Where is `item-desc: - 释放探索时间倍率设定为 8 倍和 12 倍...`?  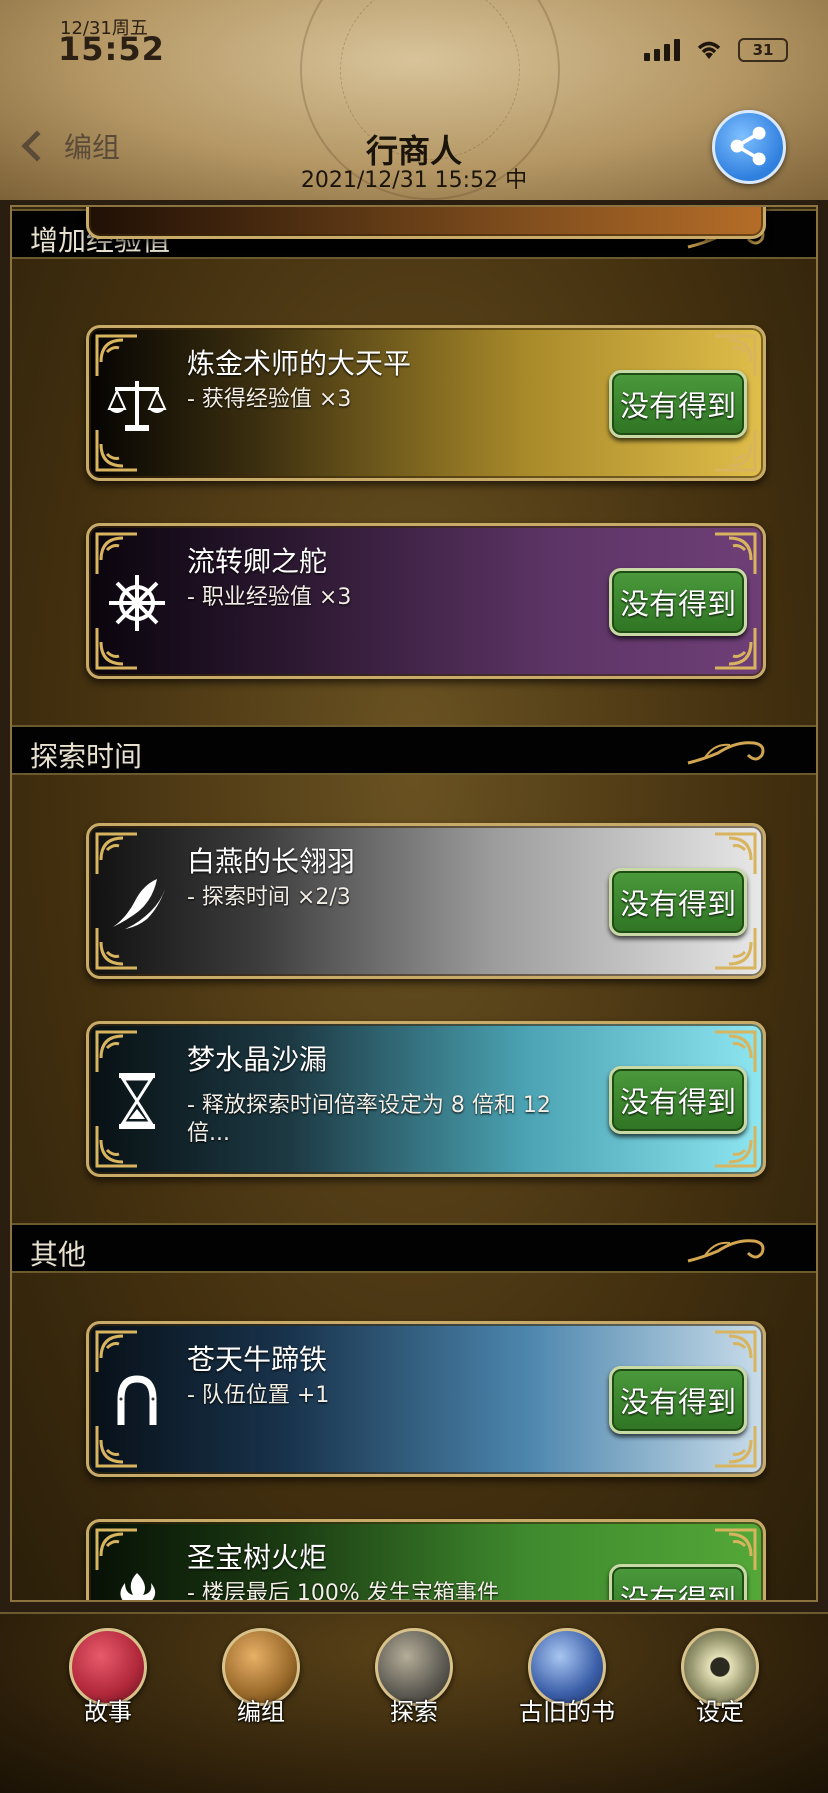 item-desc: - 释放探索时间倍率设定为 8 倍和 12 倍... is located at coordinates (369, 1119).